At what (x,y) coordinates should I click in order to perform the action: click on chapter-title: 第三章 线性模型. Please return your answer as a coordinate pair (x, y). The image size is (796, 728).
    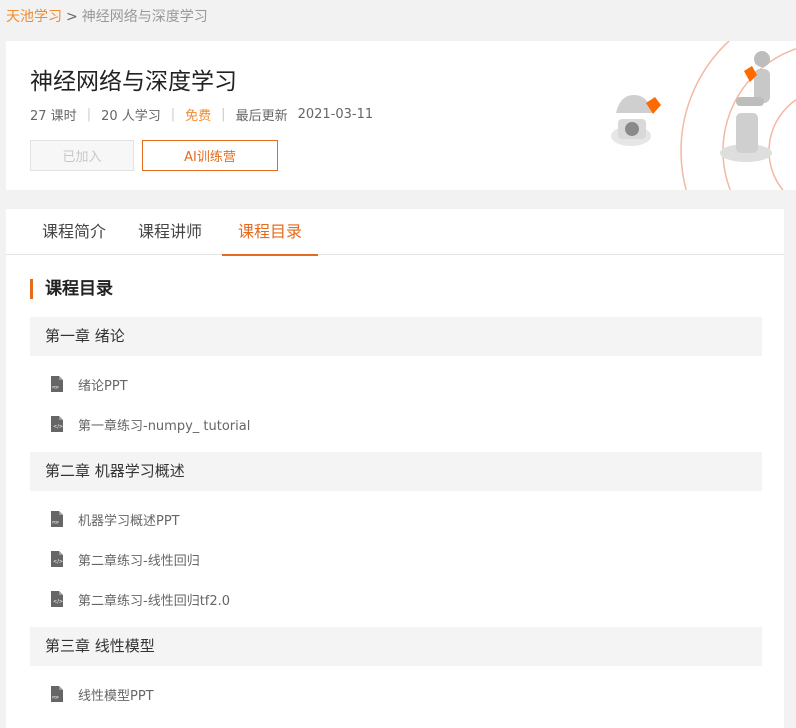
    Looking at the image, I should click on (396, 646).